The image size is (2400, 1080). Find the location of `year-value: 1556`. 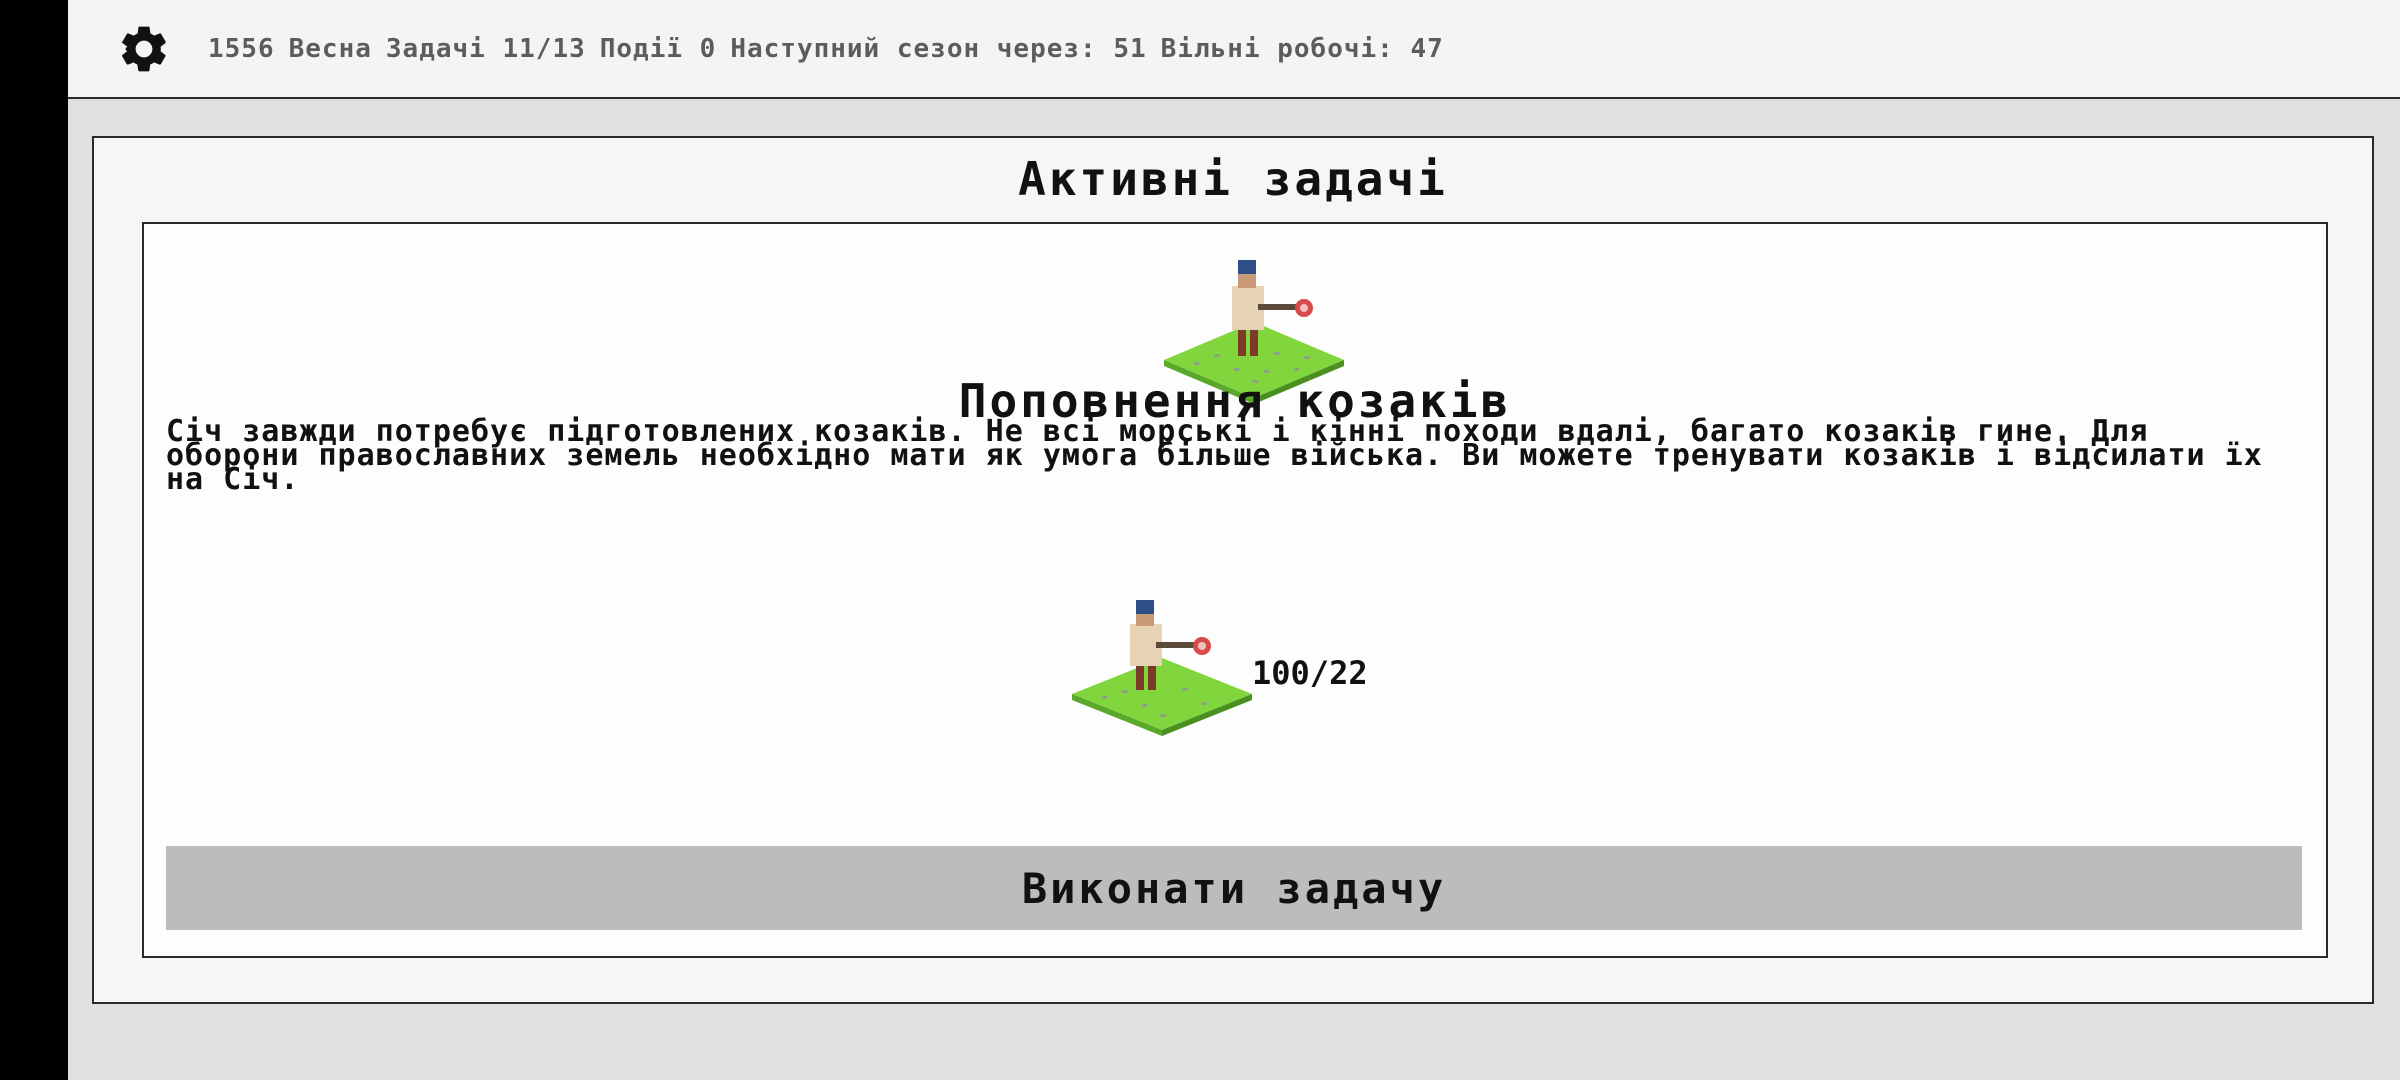

year-value: 1556 is located at coordinates (241, 48).